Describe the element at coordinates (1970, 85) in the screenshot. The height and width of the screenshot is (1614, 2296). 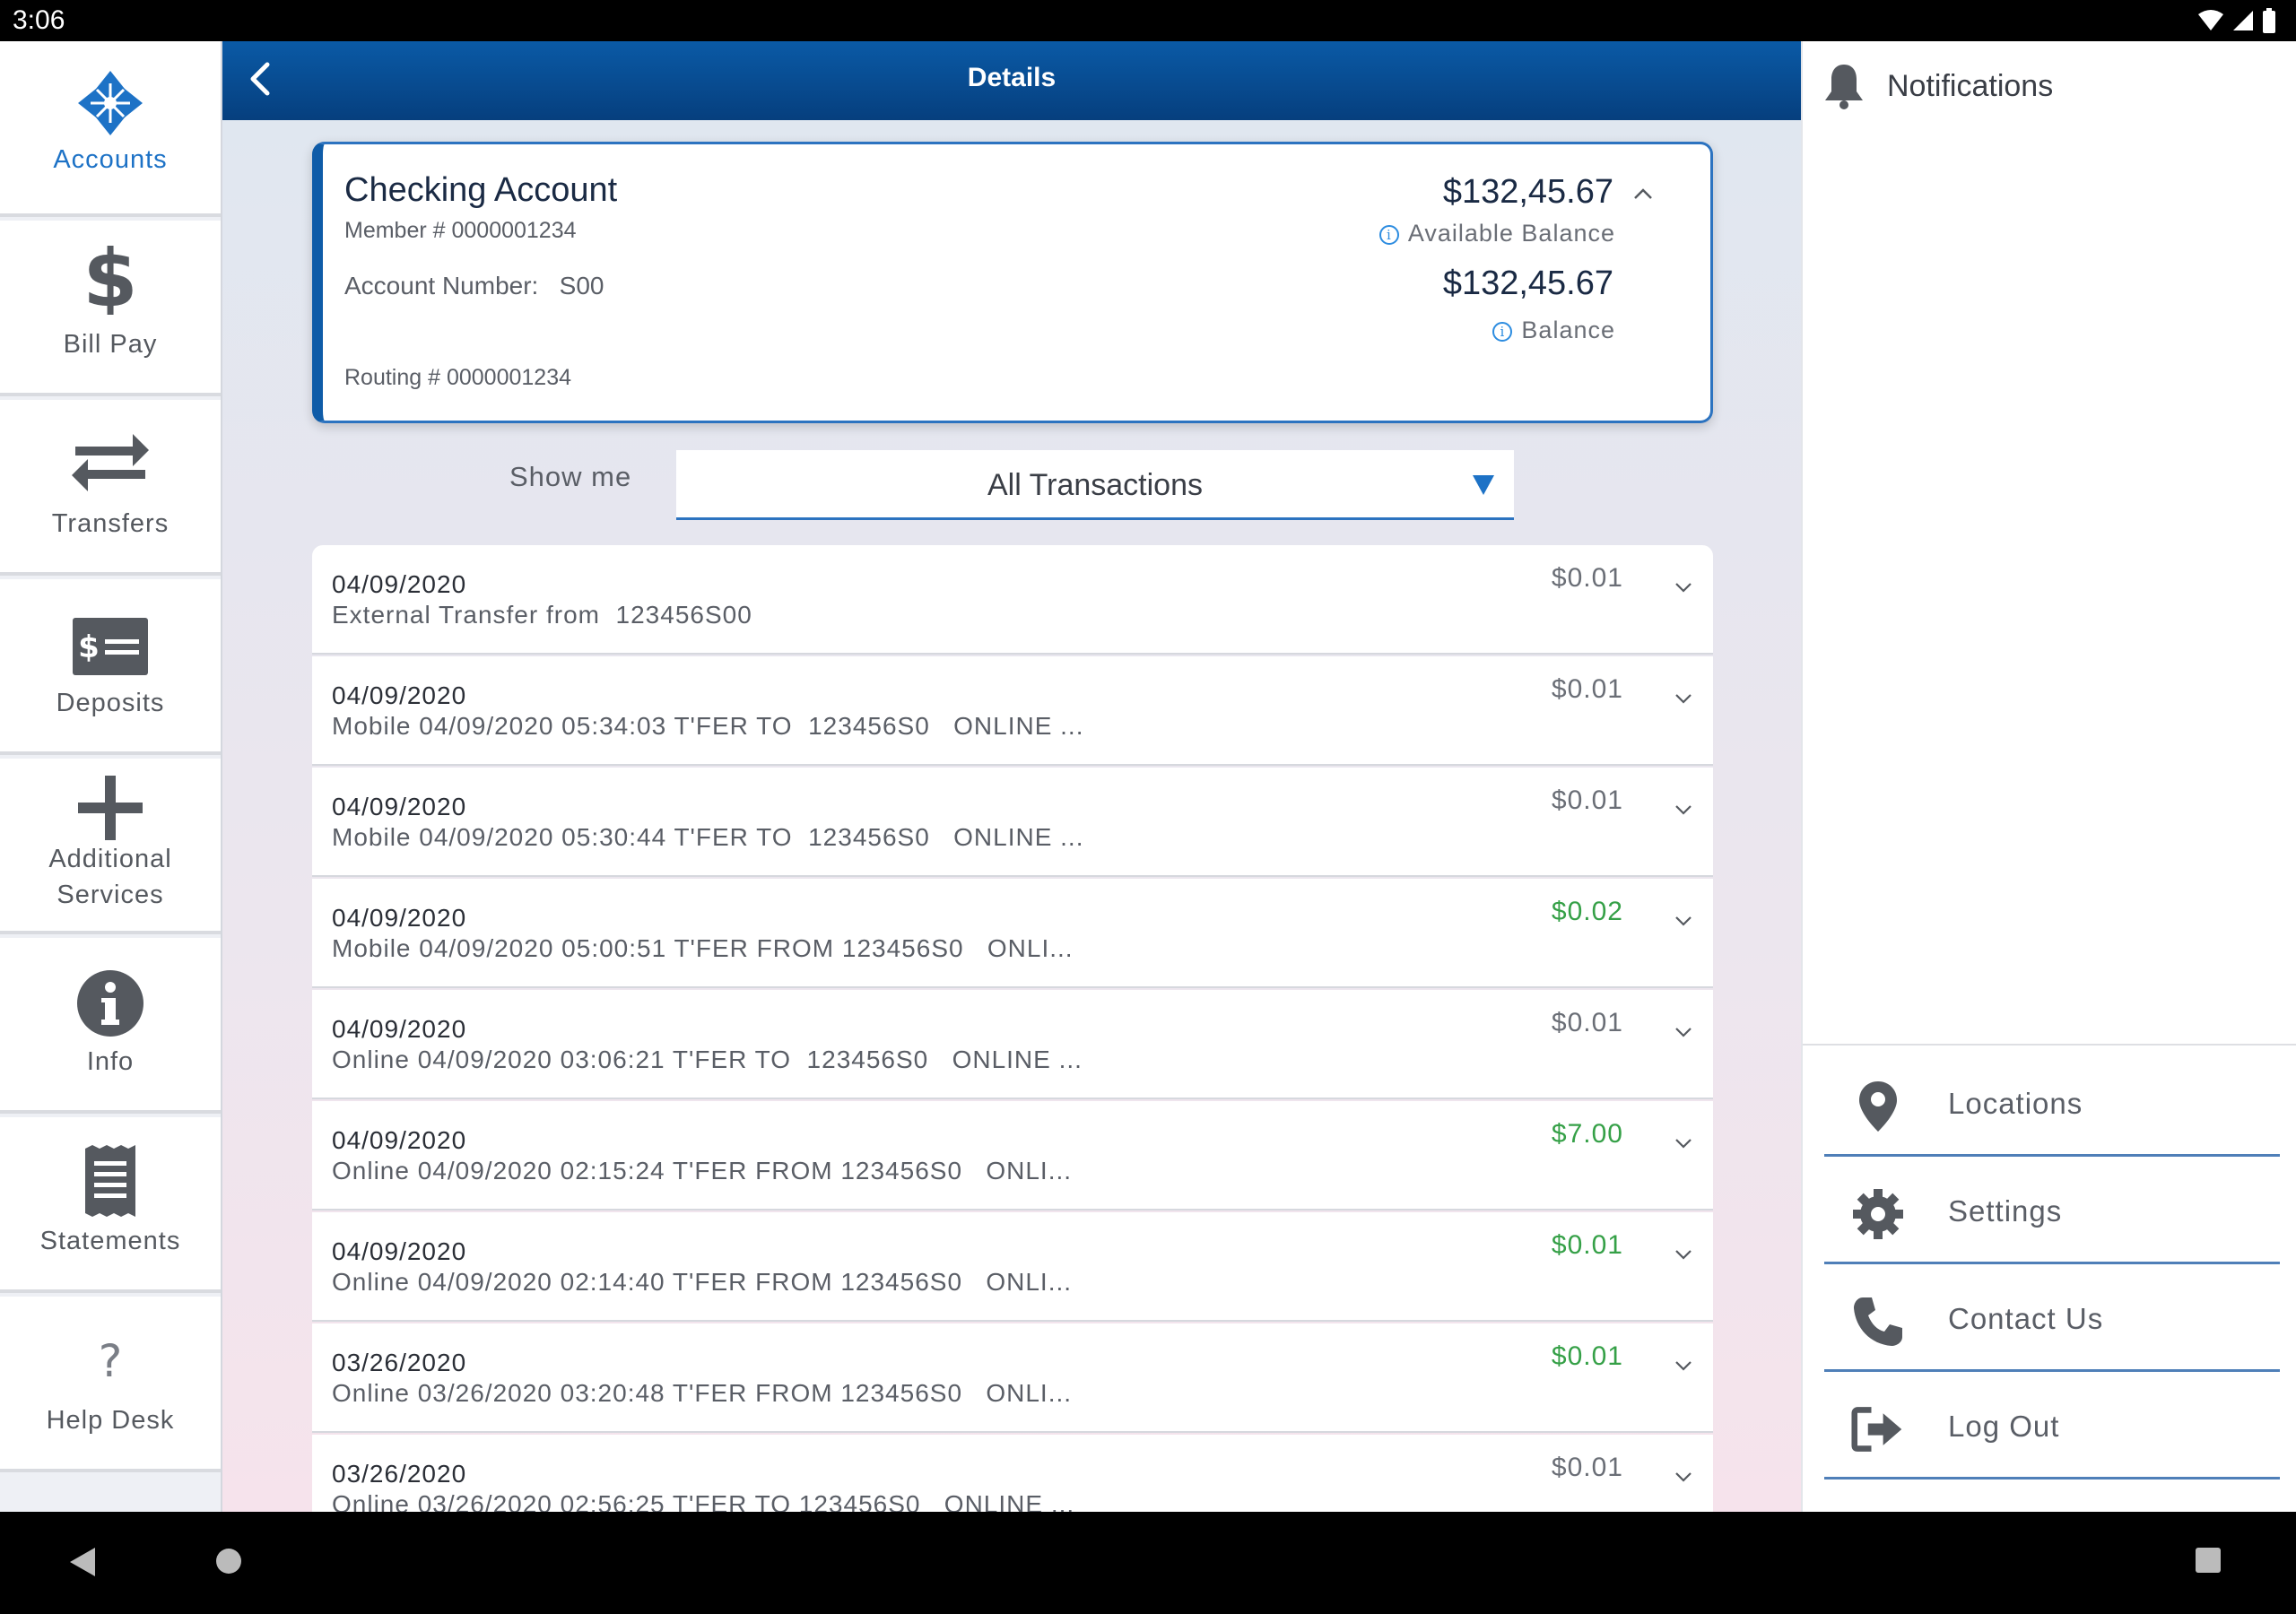
I see `notifications-label: Notifications` at that location.